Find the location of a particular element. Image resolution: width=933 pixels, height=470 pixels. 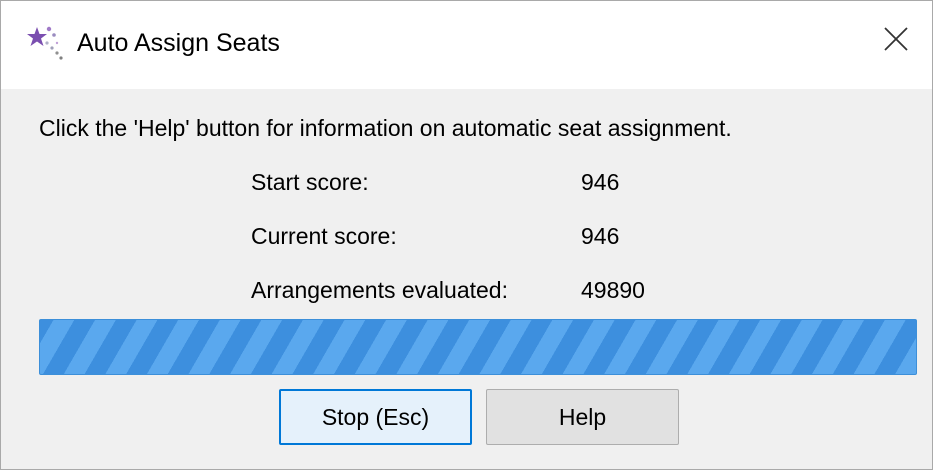

magic-wand-icon is located at coordinates (47, 43).